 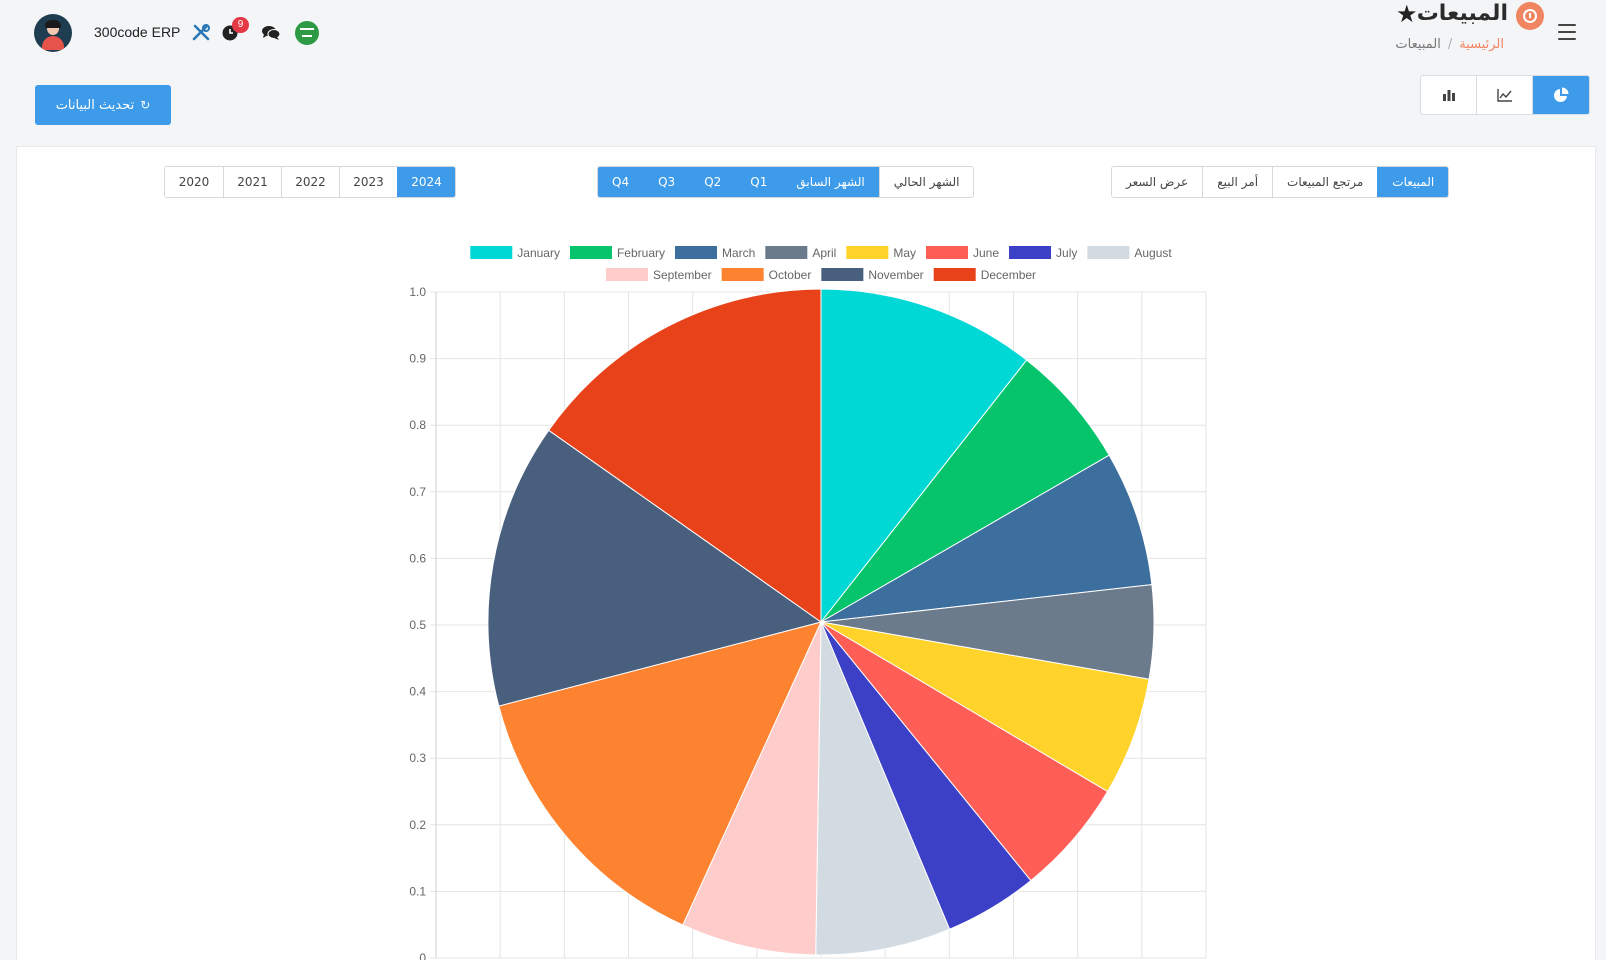 I want to click on y-tick-label: 0.3, so click(x=417, y=758).